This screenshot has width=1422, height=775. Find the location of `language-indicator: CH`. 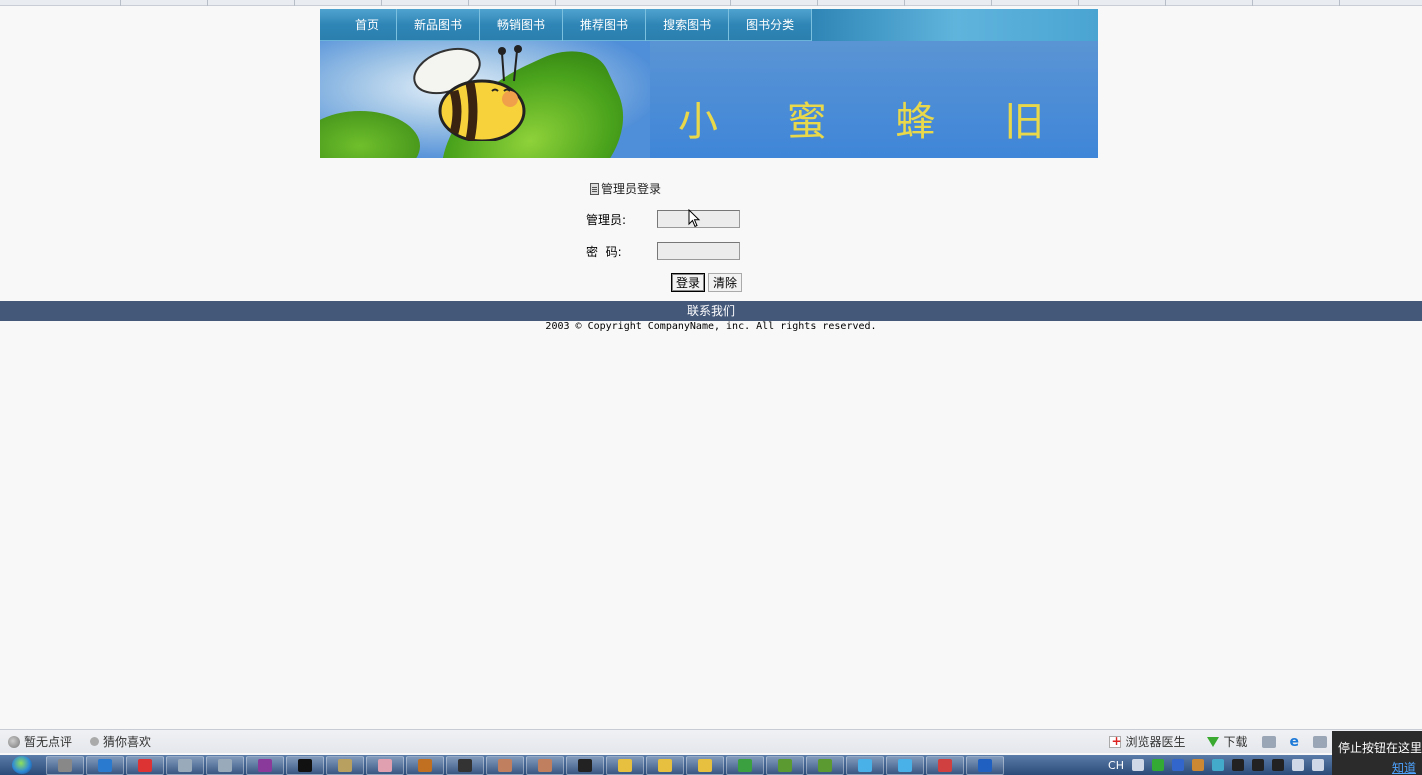

language-indicator: CH is located at coordinates (1116, 765).